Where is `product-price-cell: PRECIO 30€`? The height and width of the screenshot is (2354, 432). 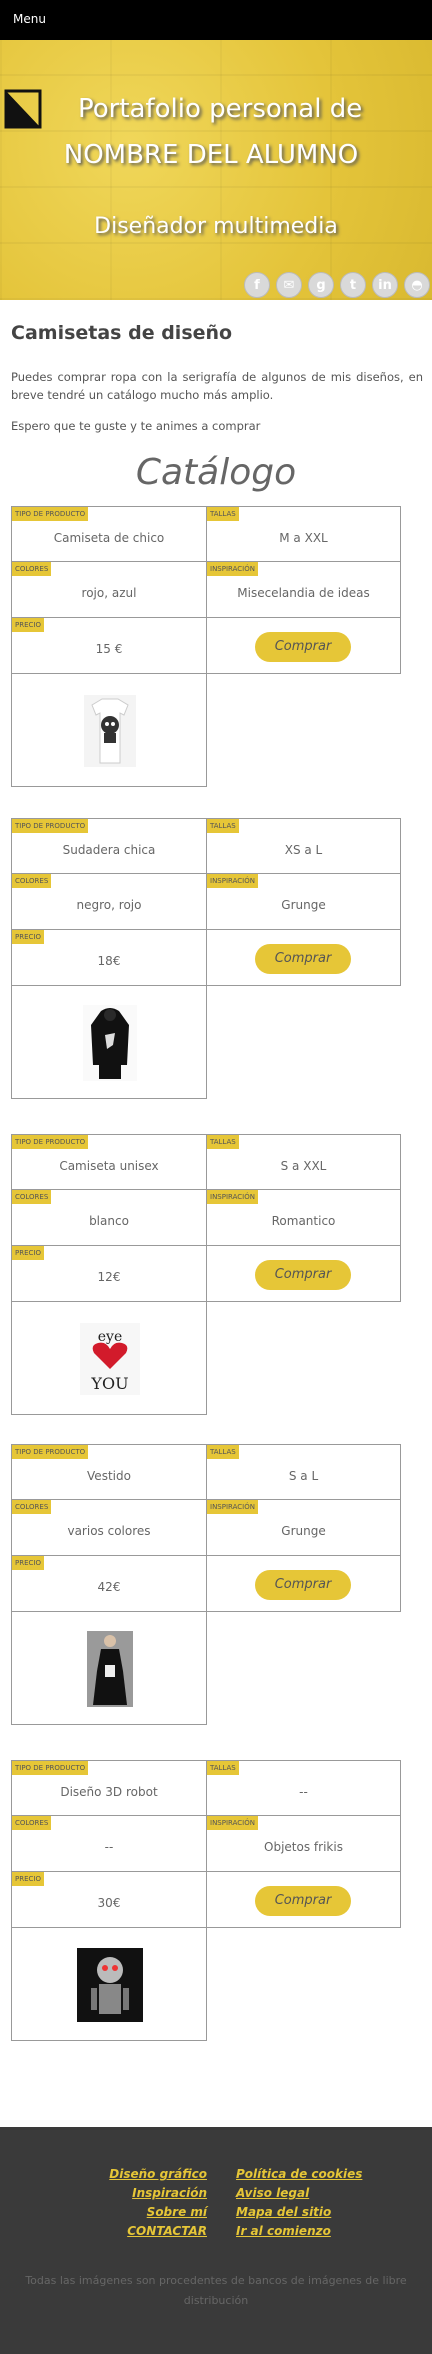 product-price-cell: PRECIO 30€ is located at coordinates (109, 1899).